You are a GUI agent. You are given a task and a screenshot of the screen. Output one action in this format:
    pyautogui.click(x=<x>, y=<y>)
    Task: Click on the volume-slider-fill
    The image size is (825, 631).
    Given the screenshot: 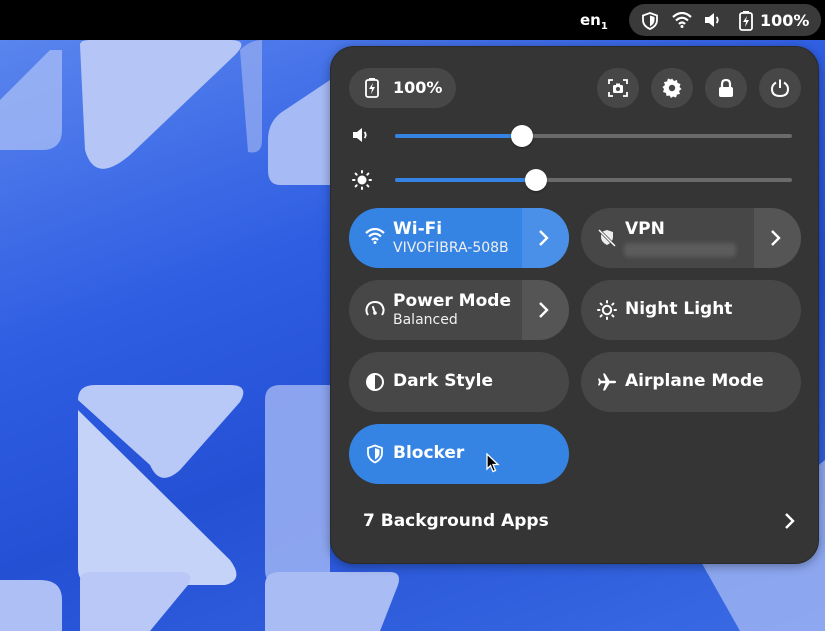 What is the action you would take?
    pyautogui.click(x=459, y=136)
    